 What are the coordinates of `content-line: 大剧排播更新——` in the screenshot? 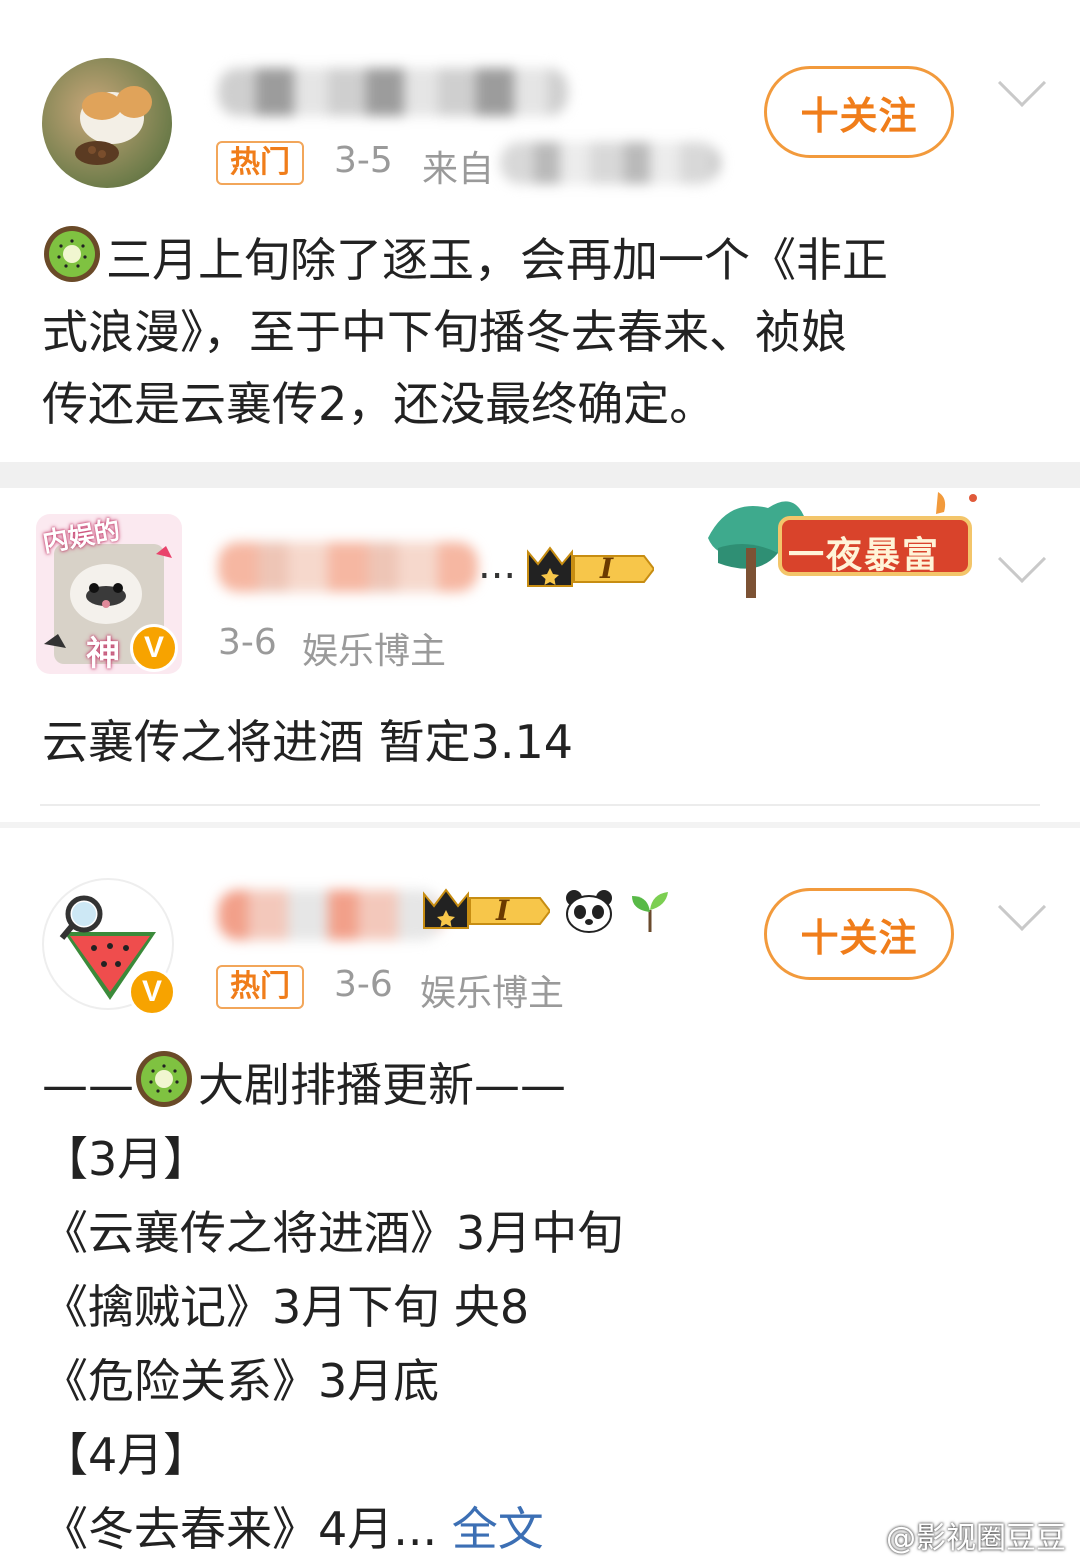 It's located at (382, 1085).